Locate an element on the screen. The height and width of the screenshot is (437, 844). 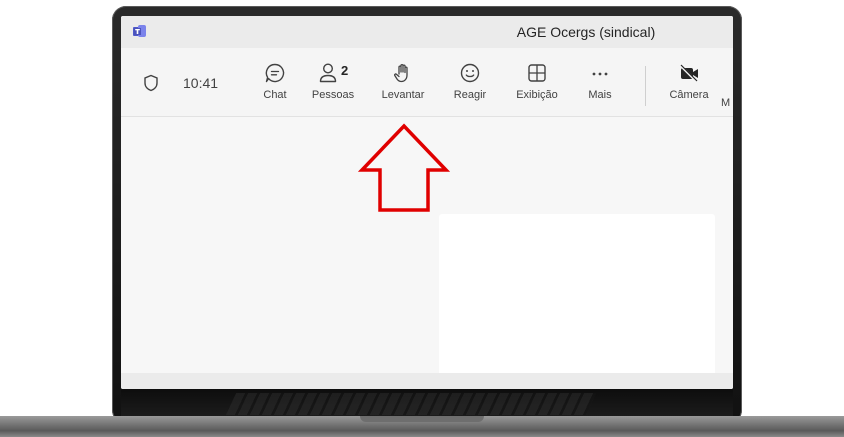
raise-hand-icon is located at coordinates (401, 73).